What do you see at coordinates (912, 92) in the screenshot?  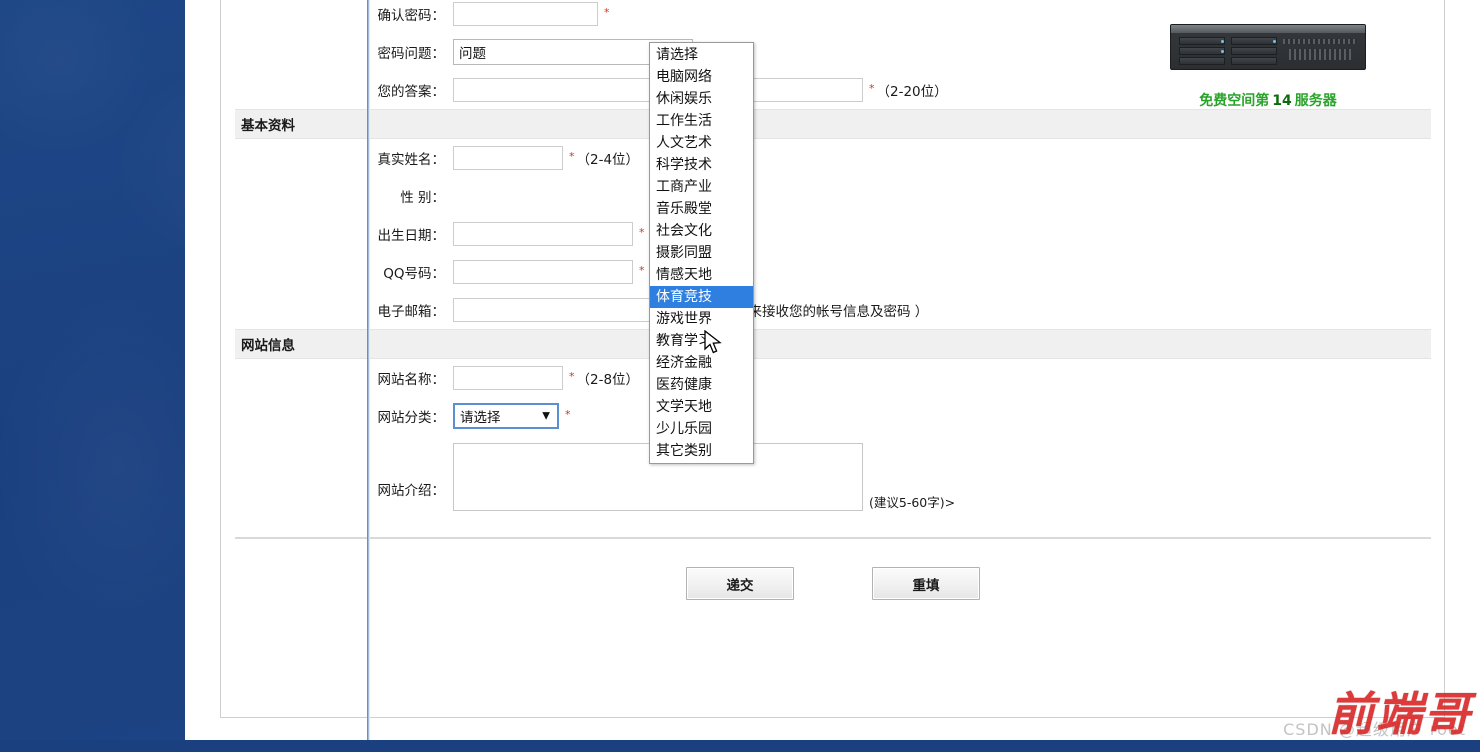 I see `hint-answer: （2-20位）` at bounding box center [912, 92].